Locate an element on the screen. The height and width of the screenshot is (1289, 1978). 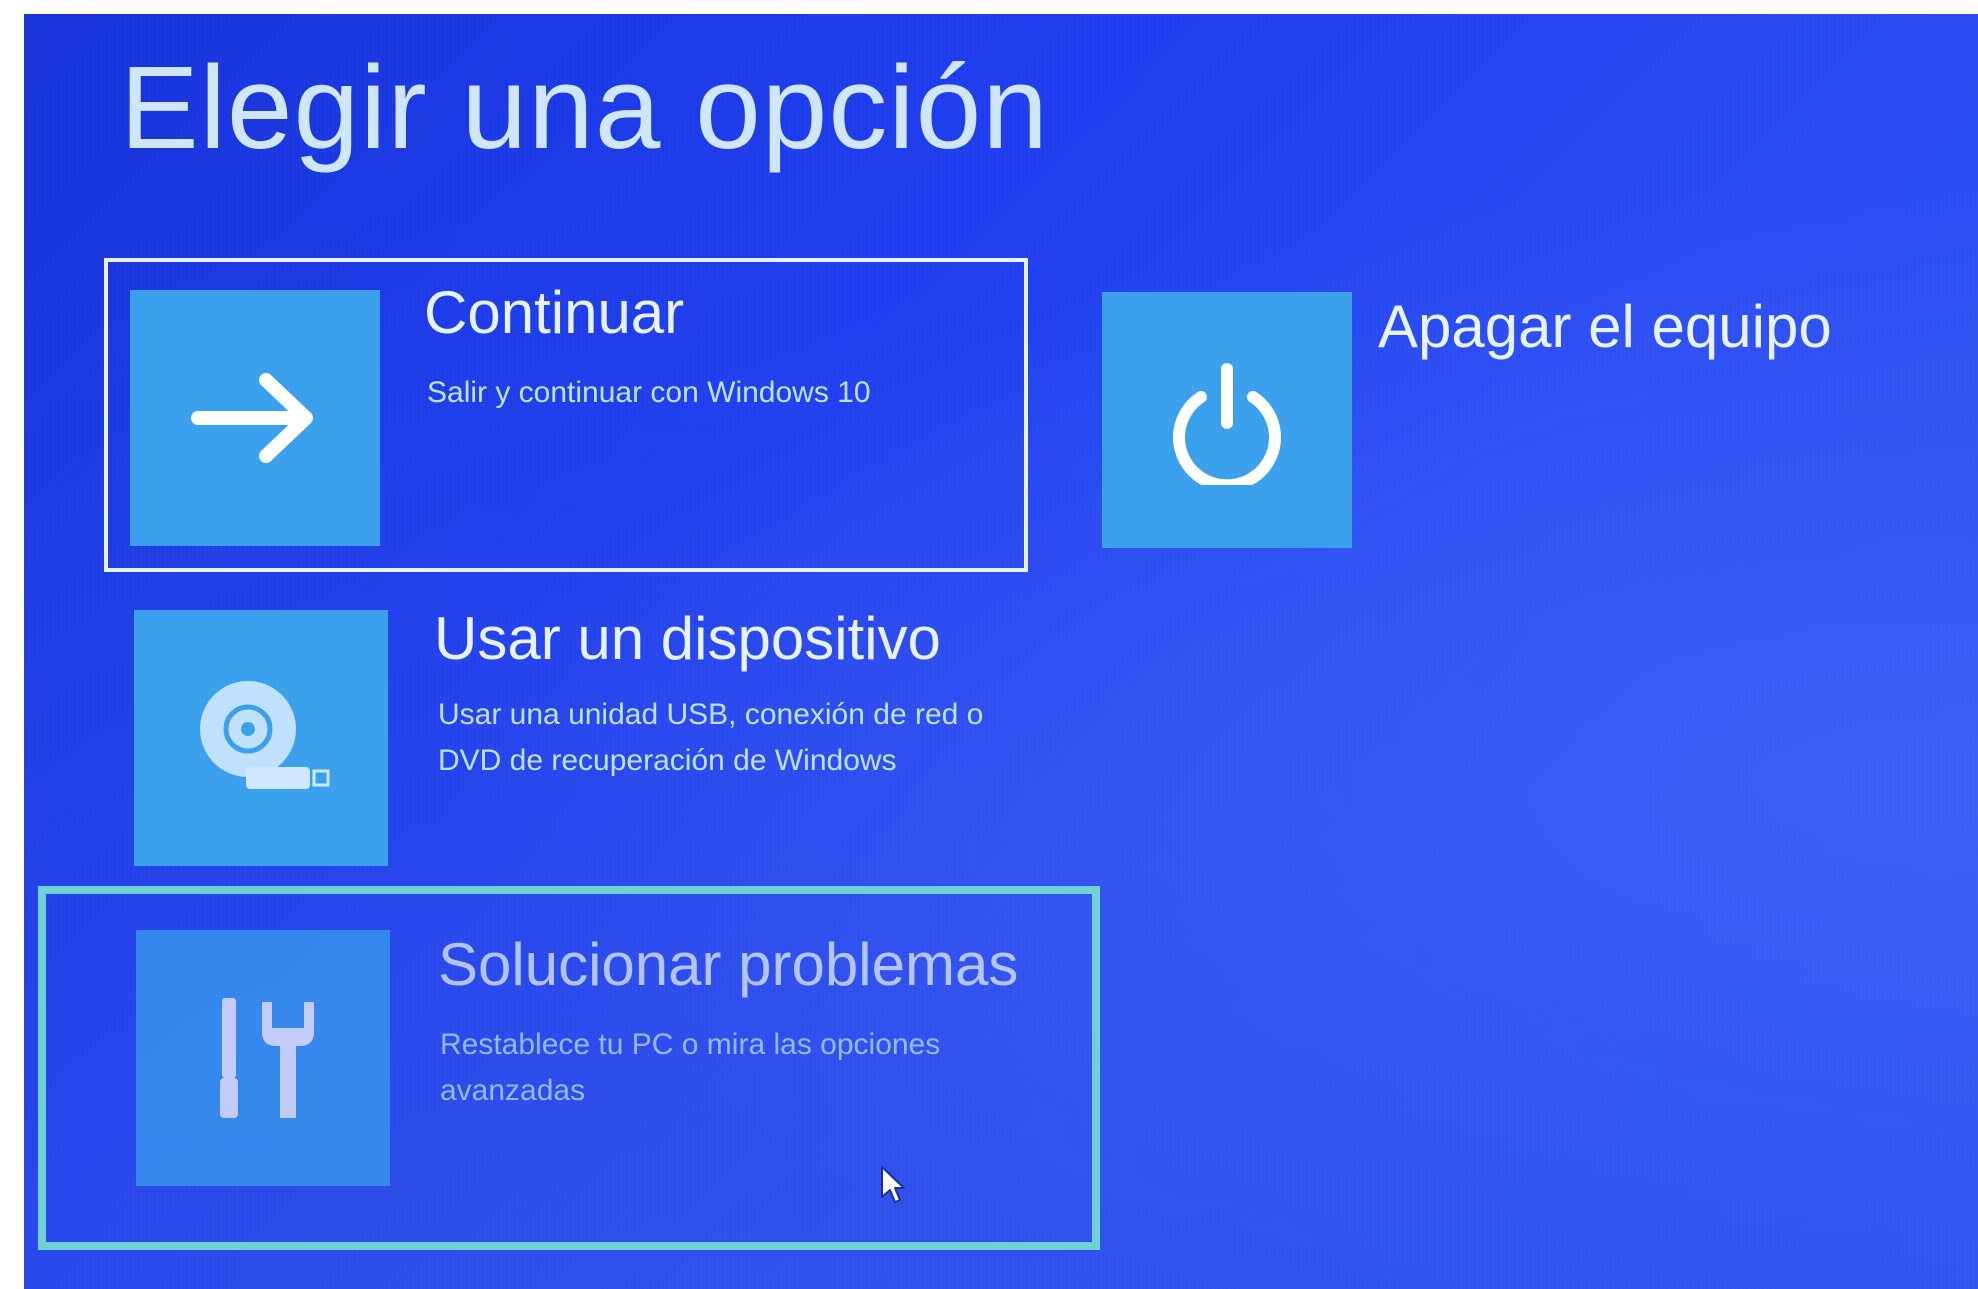
troubleshoot-tile is located at coordinates (263, 1058).